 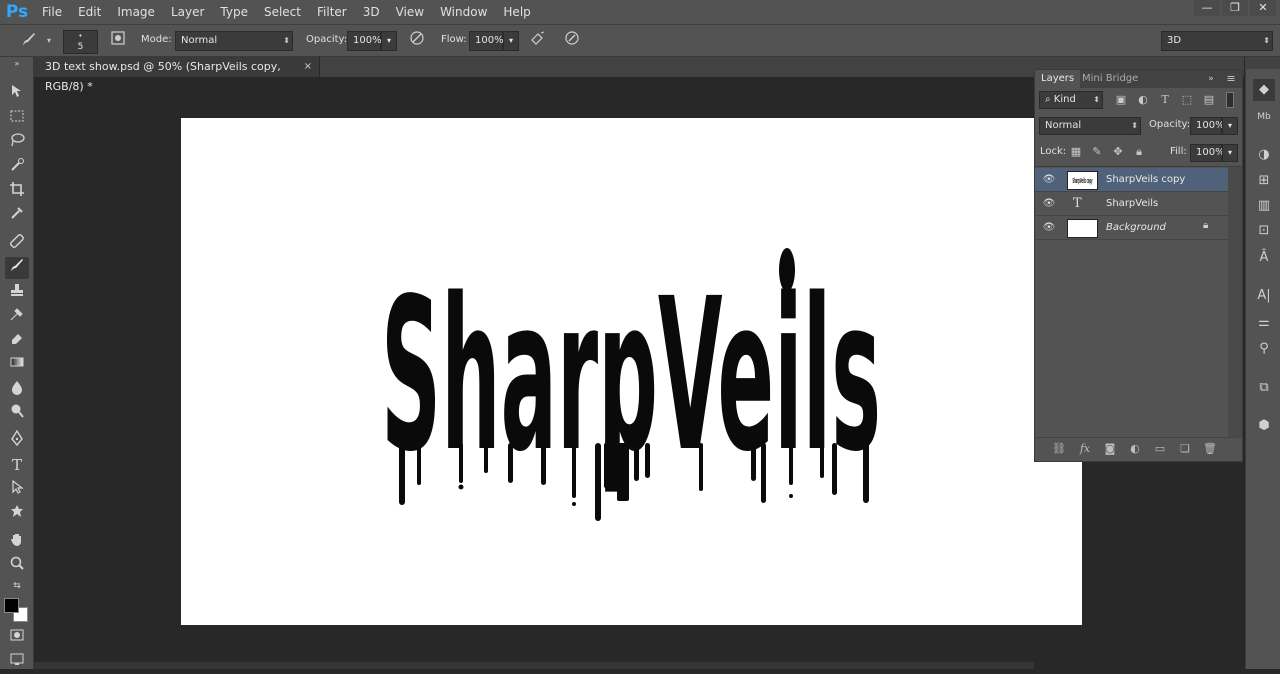 What do you see at coordinates (1138, 63) in the screenshot?
I see `panel-collapse-strip` at bounding box center [1138, 63].